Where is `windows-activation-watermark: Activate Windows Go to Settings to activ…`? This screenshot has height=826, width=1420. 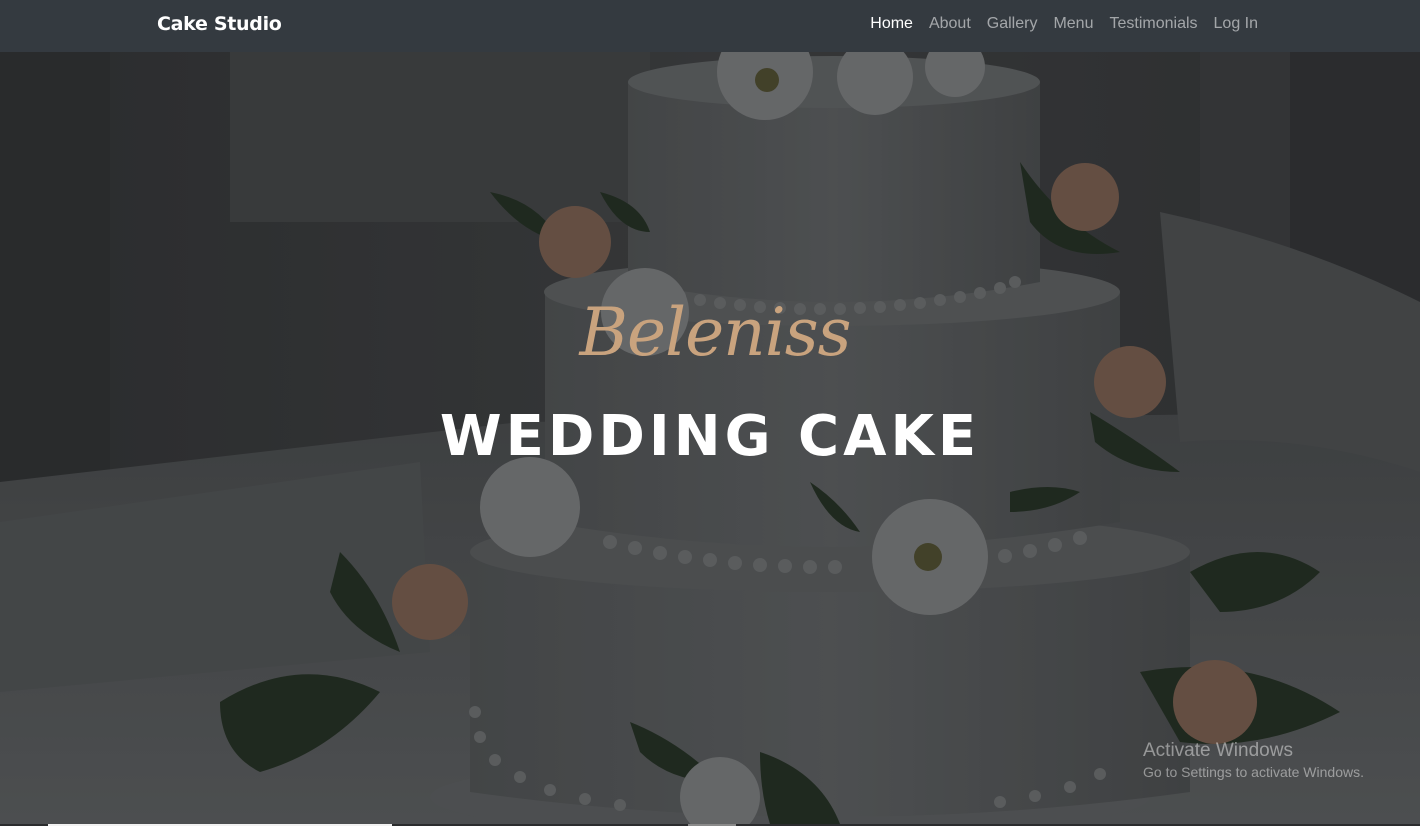 windows-activation-watermark: Activate Windows Go to Settings to activ… is located at coordinates (1253, 760).